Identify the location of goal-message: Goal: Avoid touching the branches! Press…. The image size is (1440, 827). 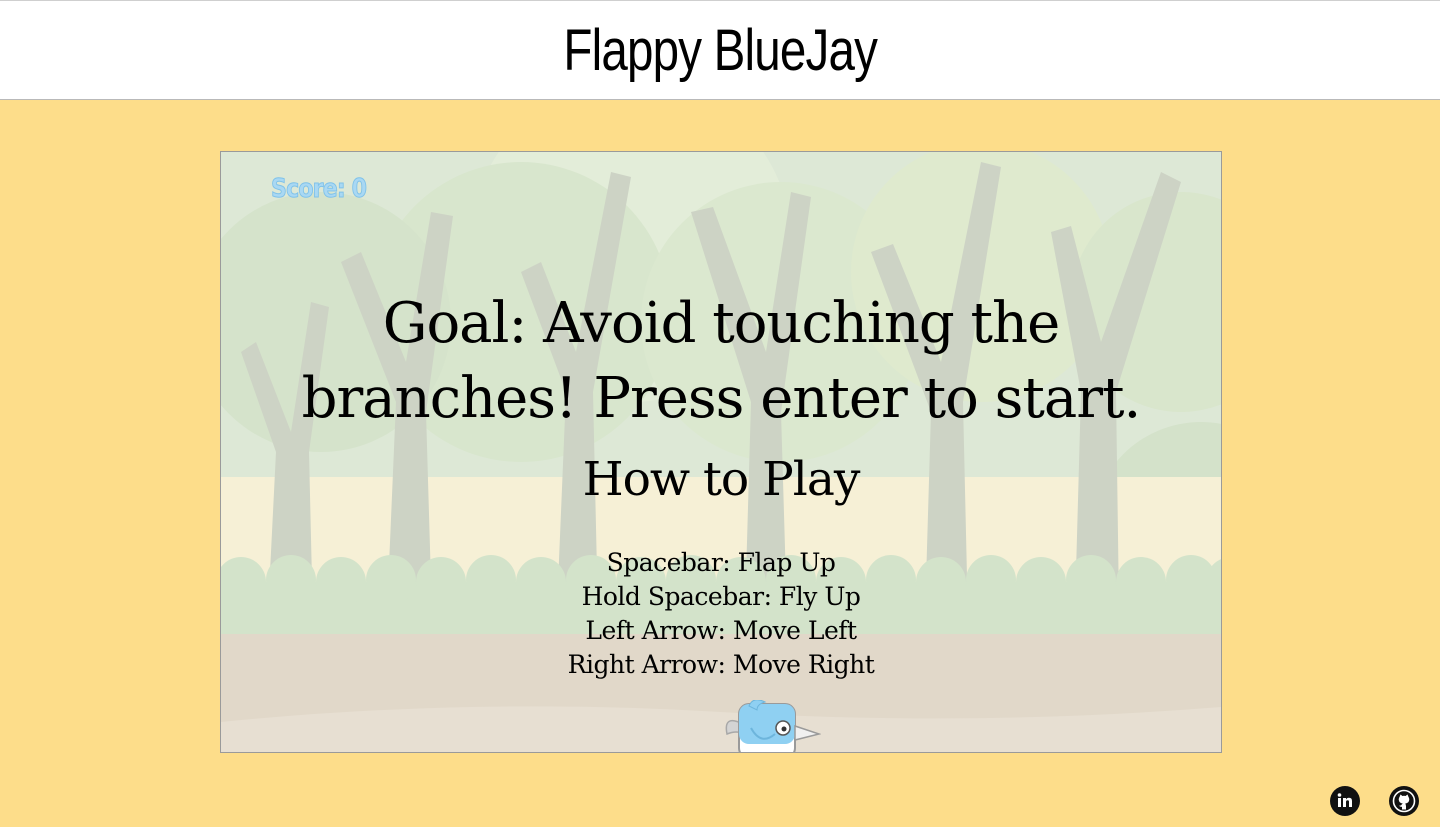
(721, 361).